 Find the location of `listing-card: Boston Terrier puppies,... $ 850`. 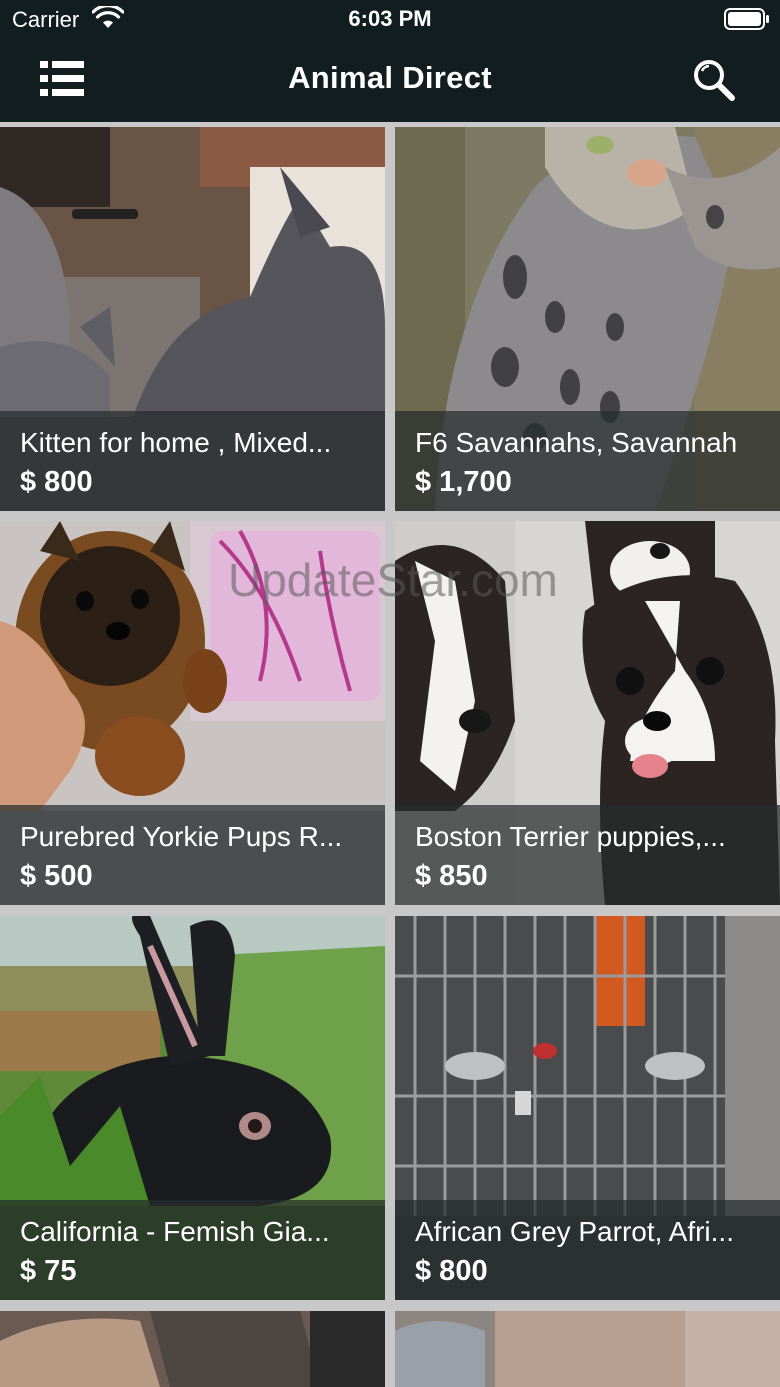

listing-card: Boston Terrier puppies,... $ 850 is located at coordinates (587, 713).